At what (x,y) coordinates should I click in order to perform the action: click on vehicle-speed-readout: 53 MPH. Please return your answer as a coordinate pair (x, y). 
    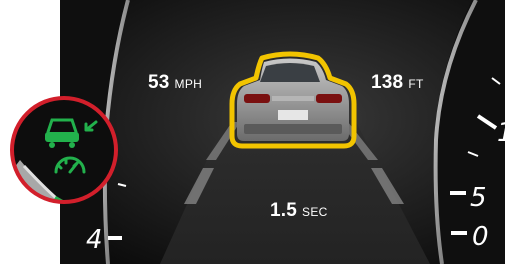
    Looking at the image, I should click on (175, 83).